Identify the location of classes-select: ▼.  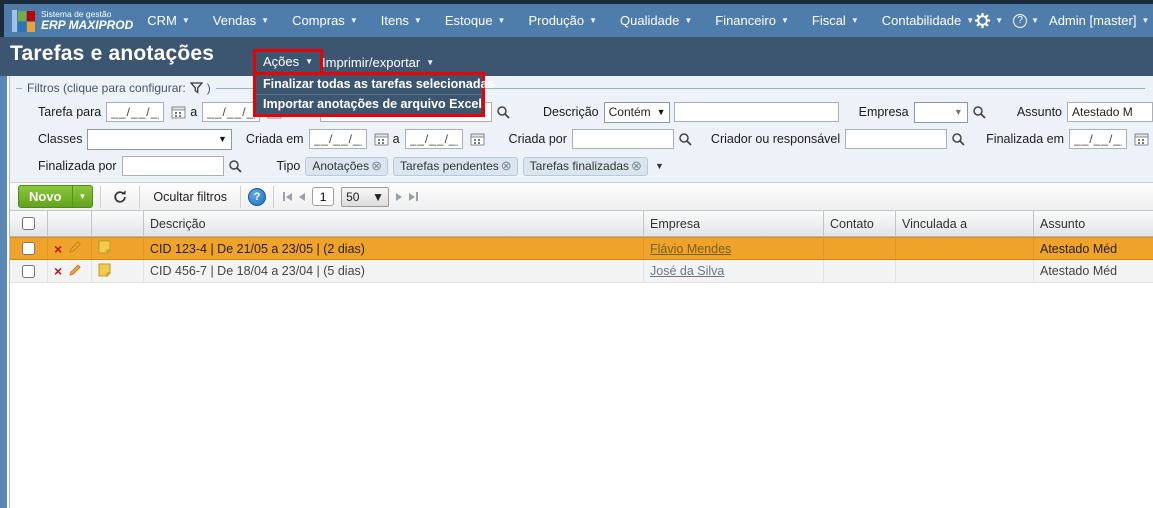
(159, 139).